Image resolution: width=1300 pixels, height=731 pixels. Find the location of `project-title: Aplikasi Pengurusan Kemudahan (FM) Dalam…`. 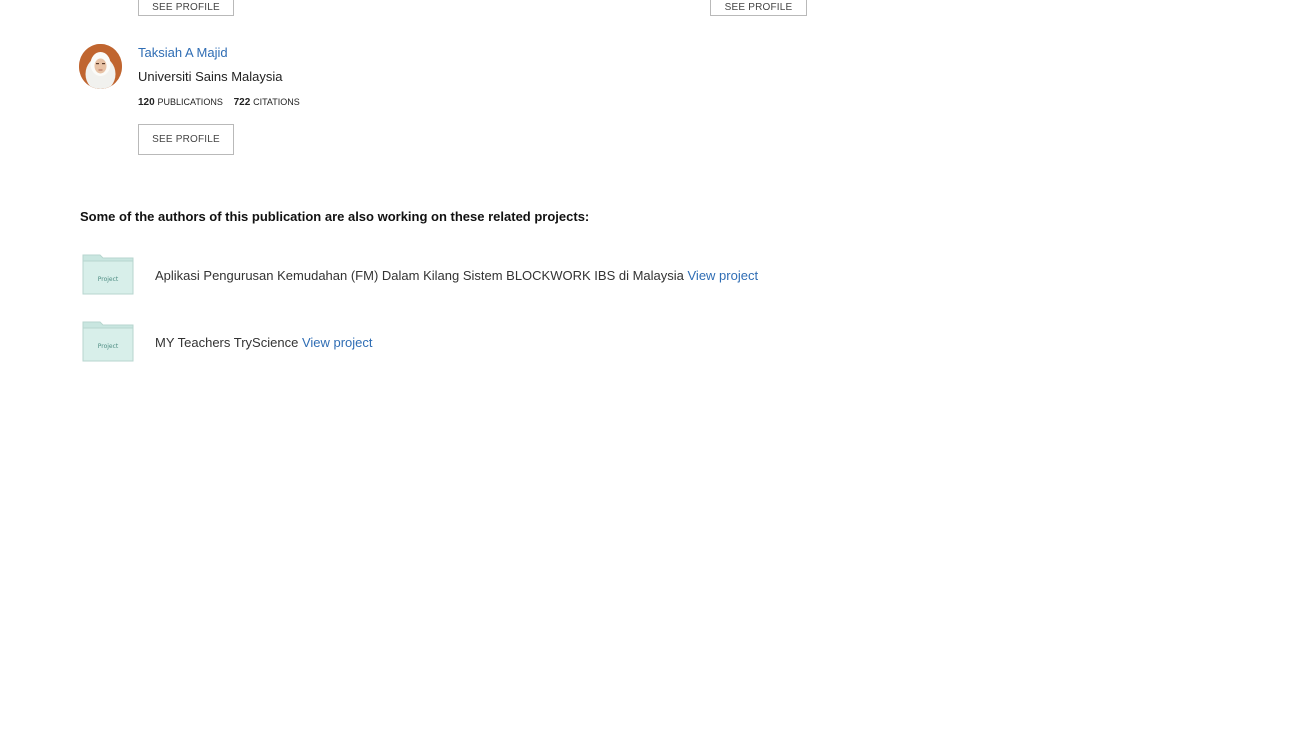

project-title: Aplikasi Pengurusan Kemudahan (FM) Dalam… is located at coordinates (419, 275).